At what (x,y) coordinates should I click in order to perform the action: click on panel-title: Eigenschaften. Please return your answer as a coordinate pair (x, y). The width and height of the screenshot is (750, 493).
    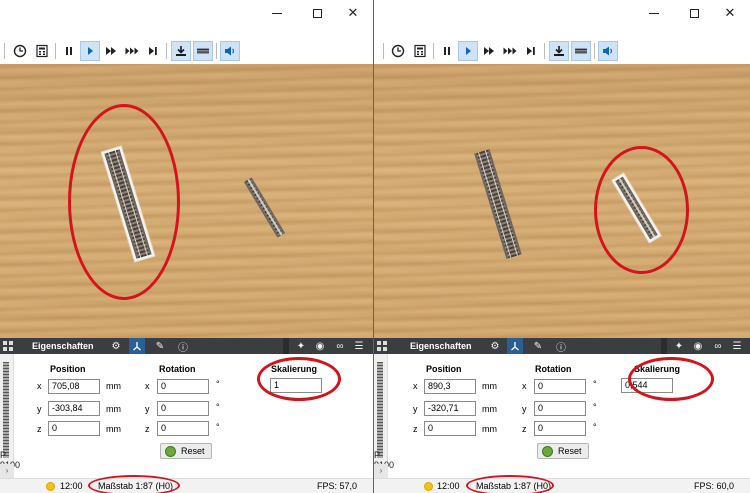
    Looking at the image, I should click on (441, 346).